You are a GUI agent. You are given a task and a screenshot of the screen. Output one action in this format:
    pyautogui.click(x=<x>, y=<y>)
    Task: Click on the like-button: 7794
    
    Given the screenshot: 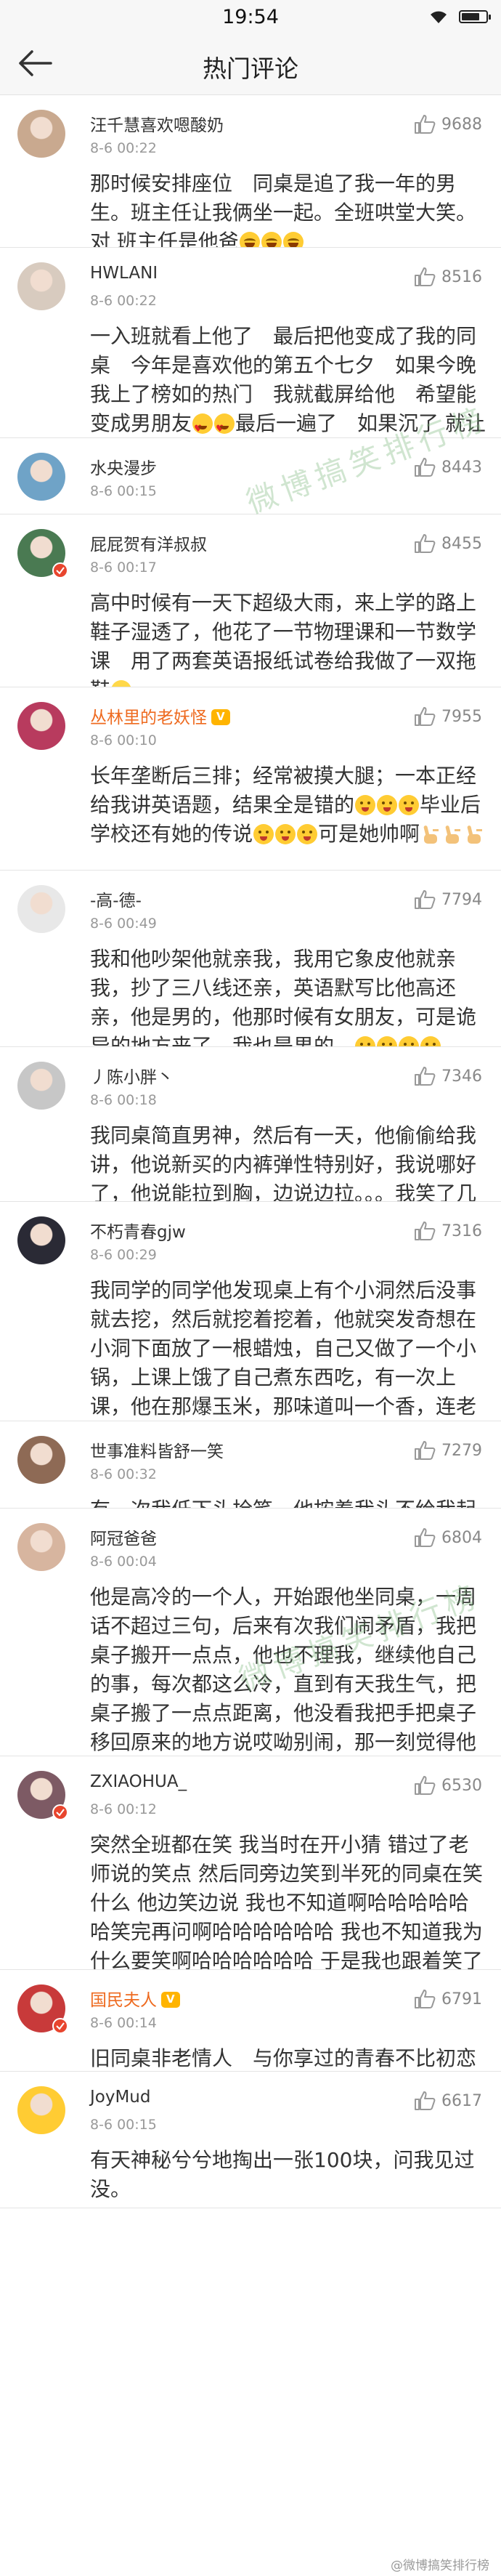 What is the action you would take?
    pyautogui.click(x=448, y=900)
    